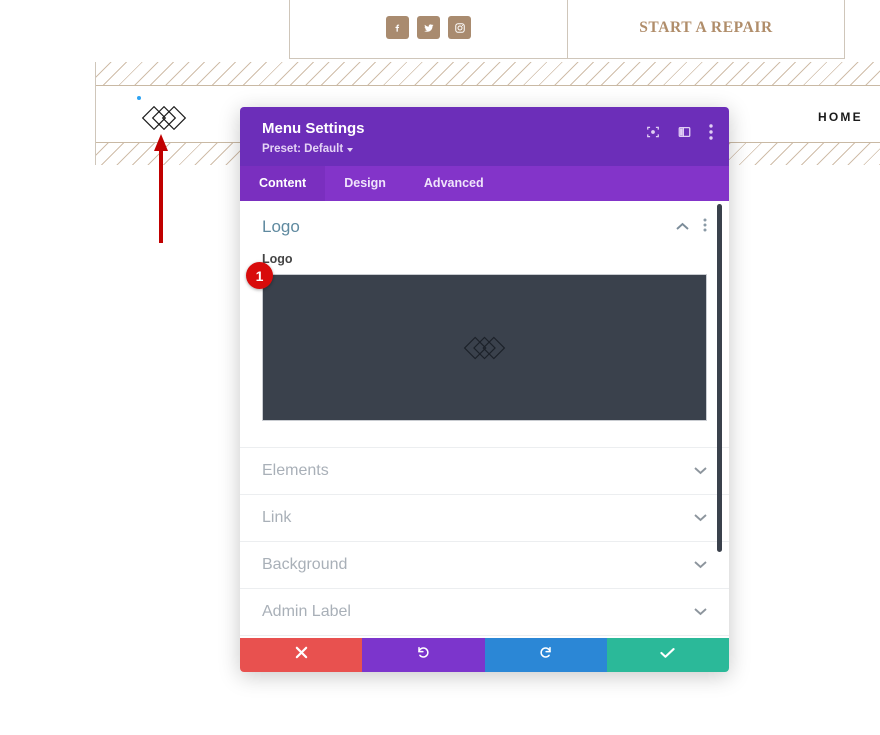 This screenshot has width=880, height=735. I want to click on preset-selector: Preset: Default, so click(313, 149).